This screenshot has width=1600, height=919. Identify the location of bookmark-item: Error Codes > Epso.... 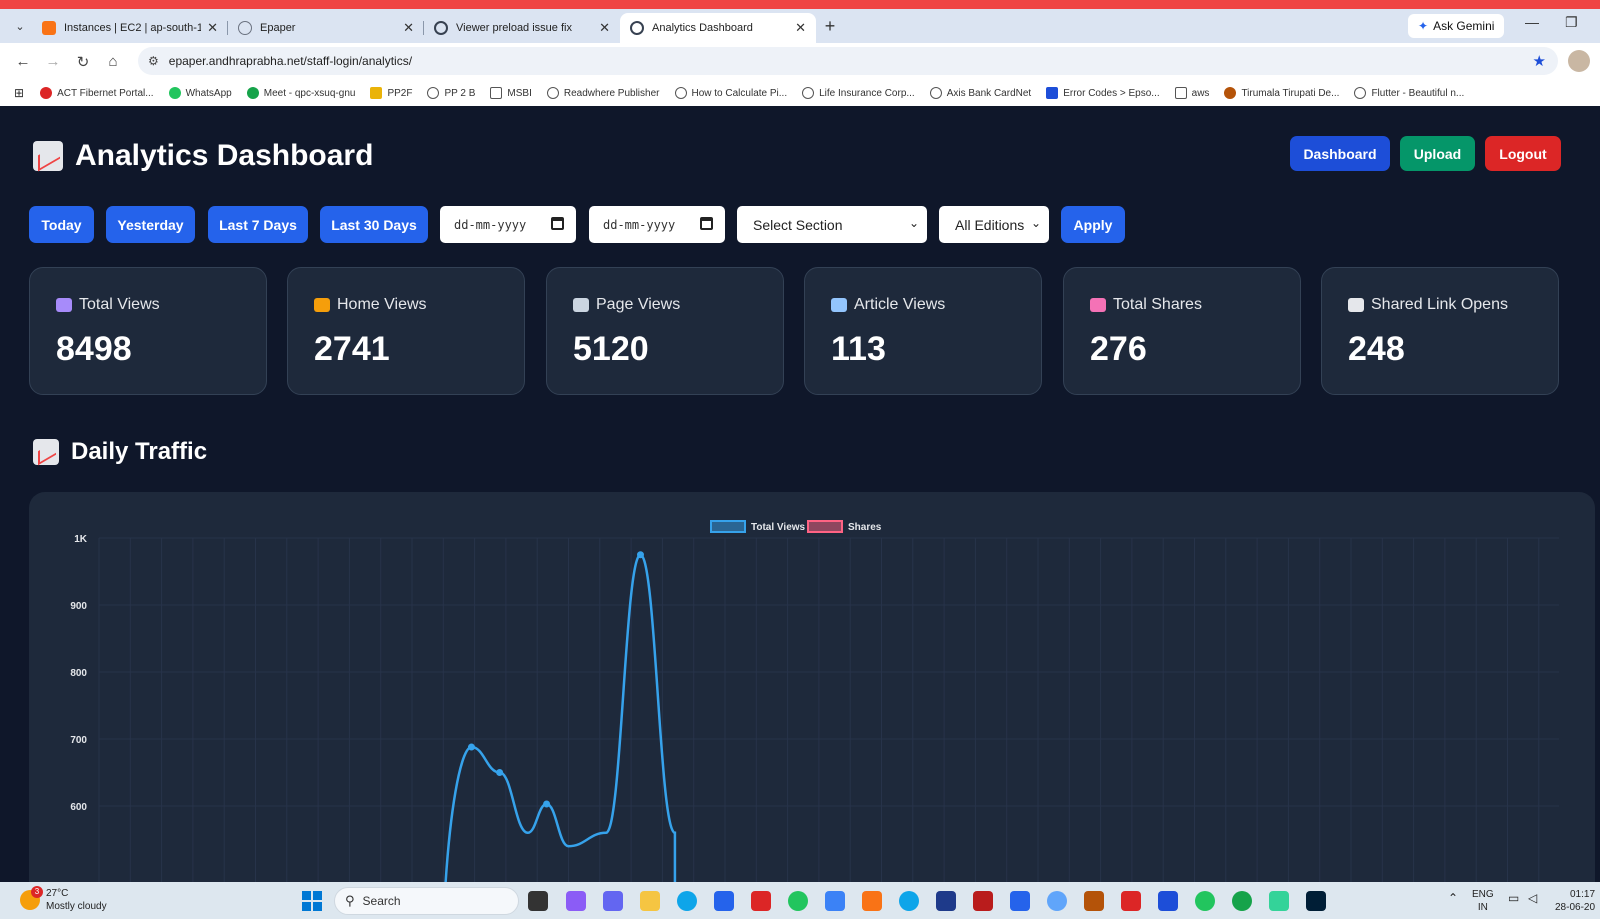
(1103, 93).